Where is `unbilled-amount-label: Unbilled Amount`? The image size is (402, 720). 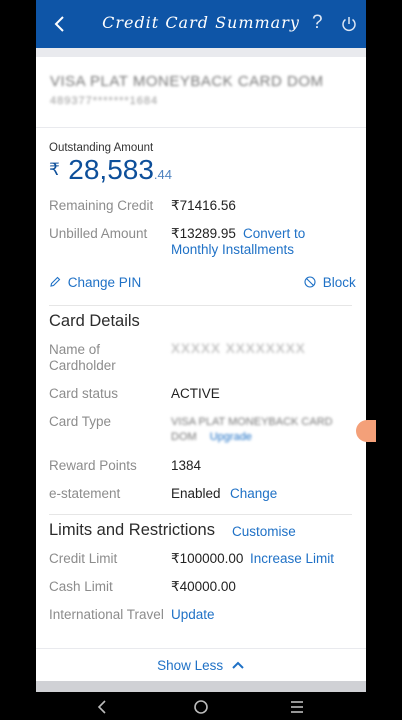
unbilled-amount-label: Unbilled Amount is located at coordinates (98, 233).